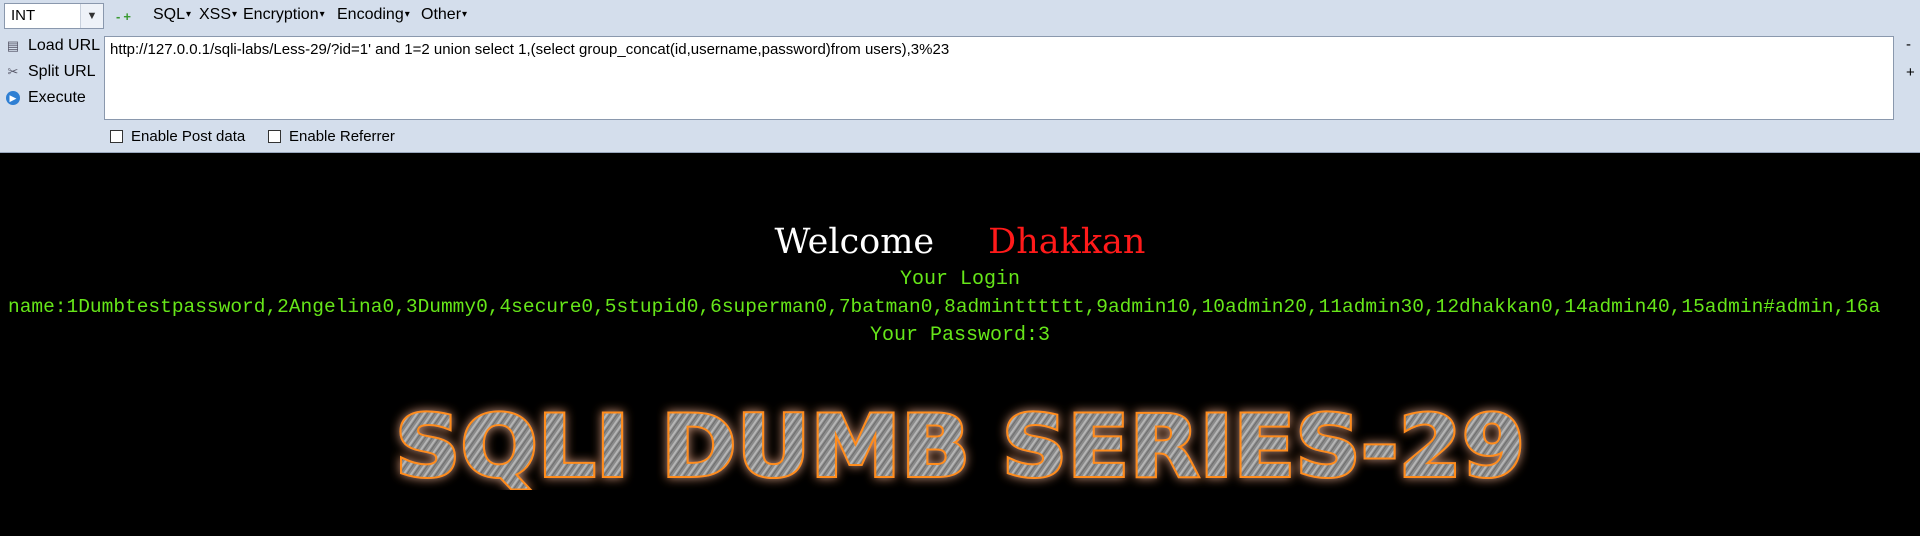 The height and width of the screenshot is (536, 1920). Describe the element at coordinates (1067, 242) in the screenshot. I see `welcome-name: Dhakkan` at that location.